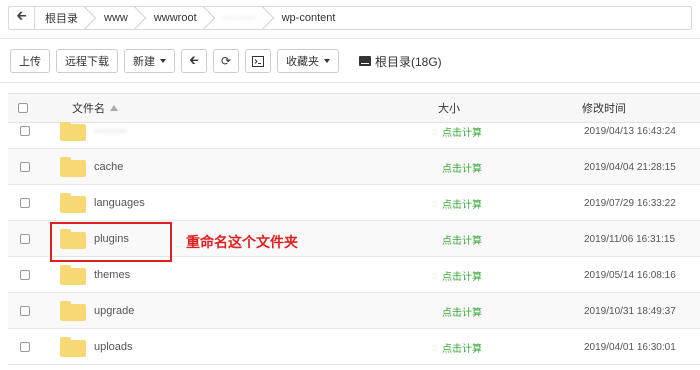 The width and height of the screenshot is (700, 370). I want to click on annotation-text: 重命名这个文件夹, so click(242, 243).